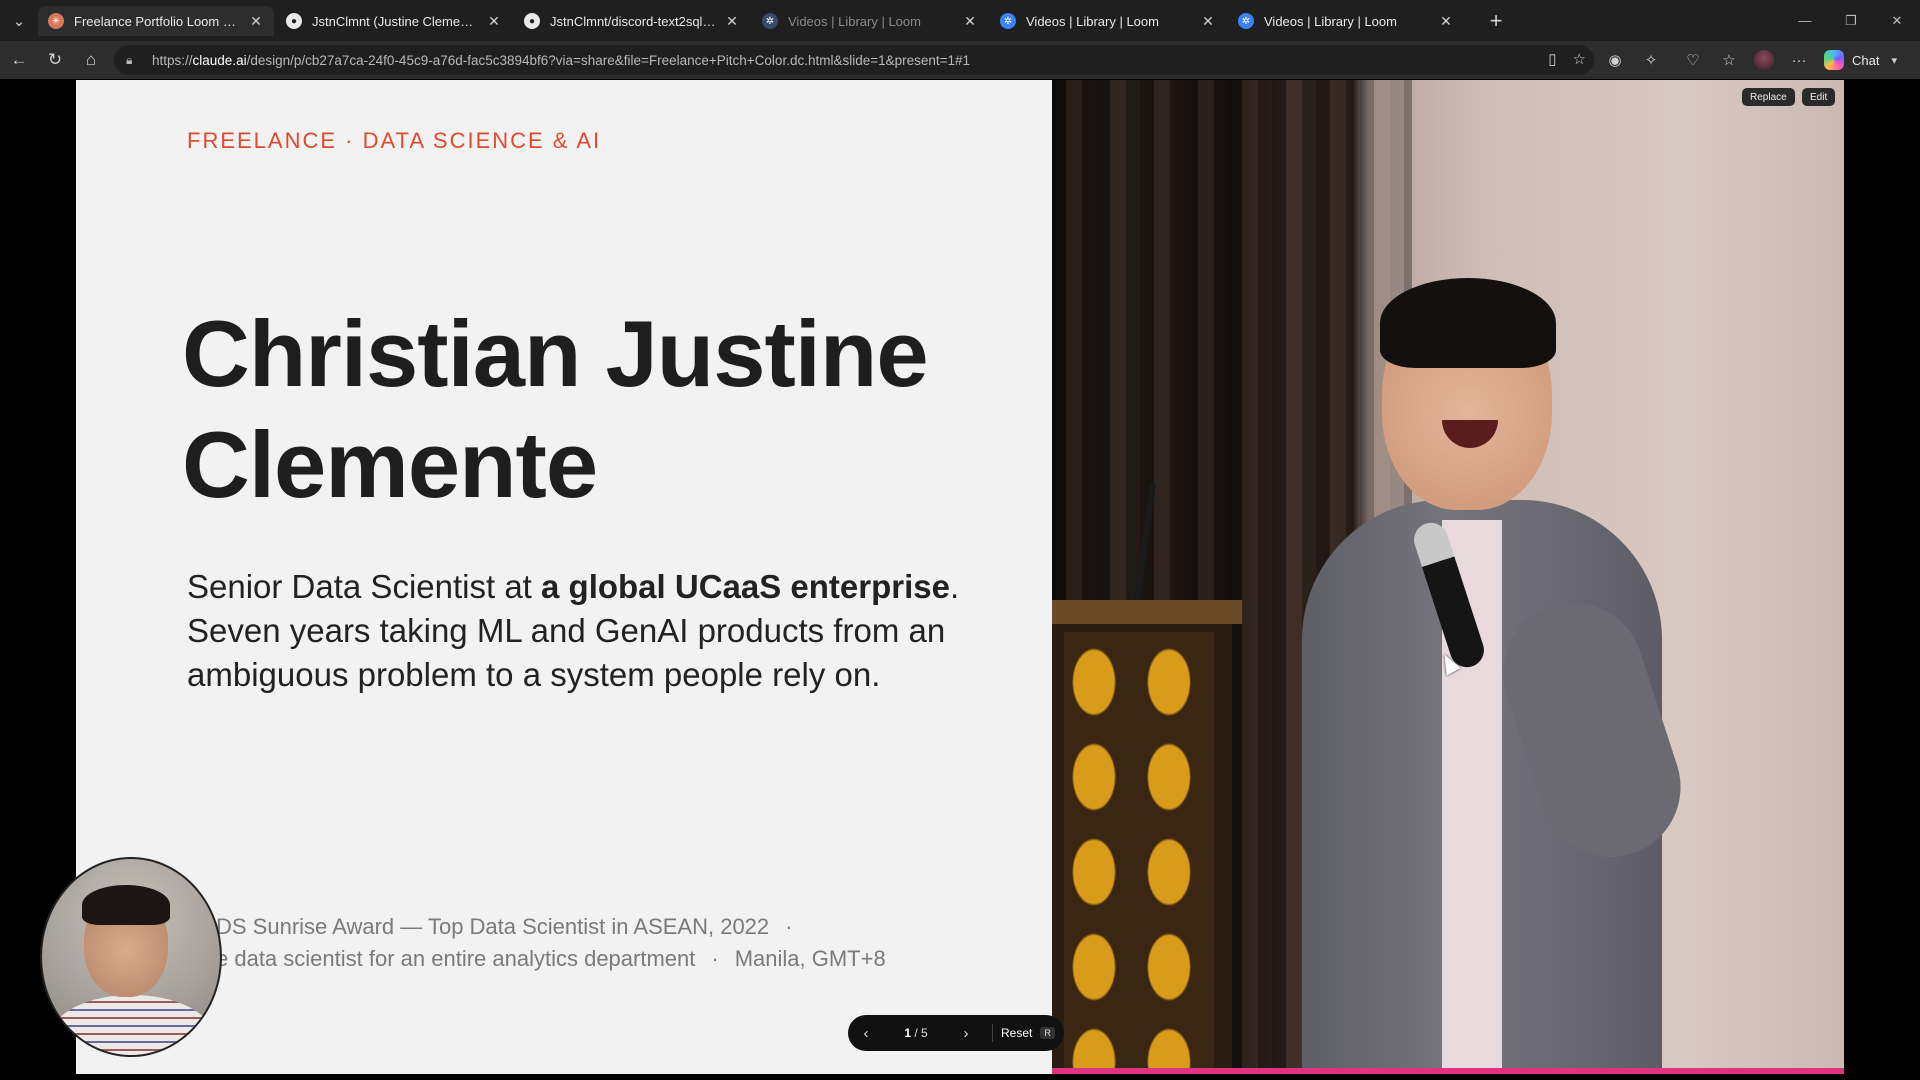  I want to click on slide-pager: ‹ 1 / 5 › Reset R, so click(956, 1033).